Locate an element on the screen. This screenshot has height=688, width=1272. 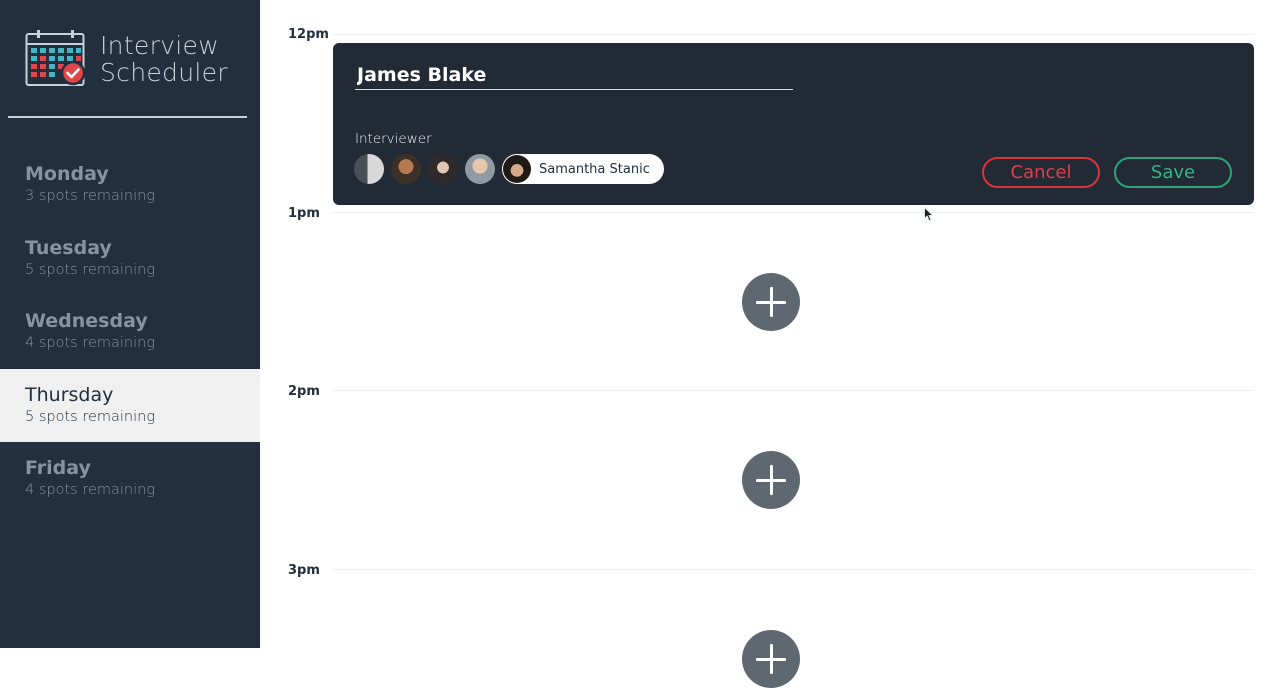
app-title-line1: Interview is located at coordinates (159, 45).